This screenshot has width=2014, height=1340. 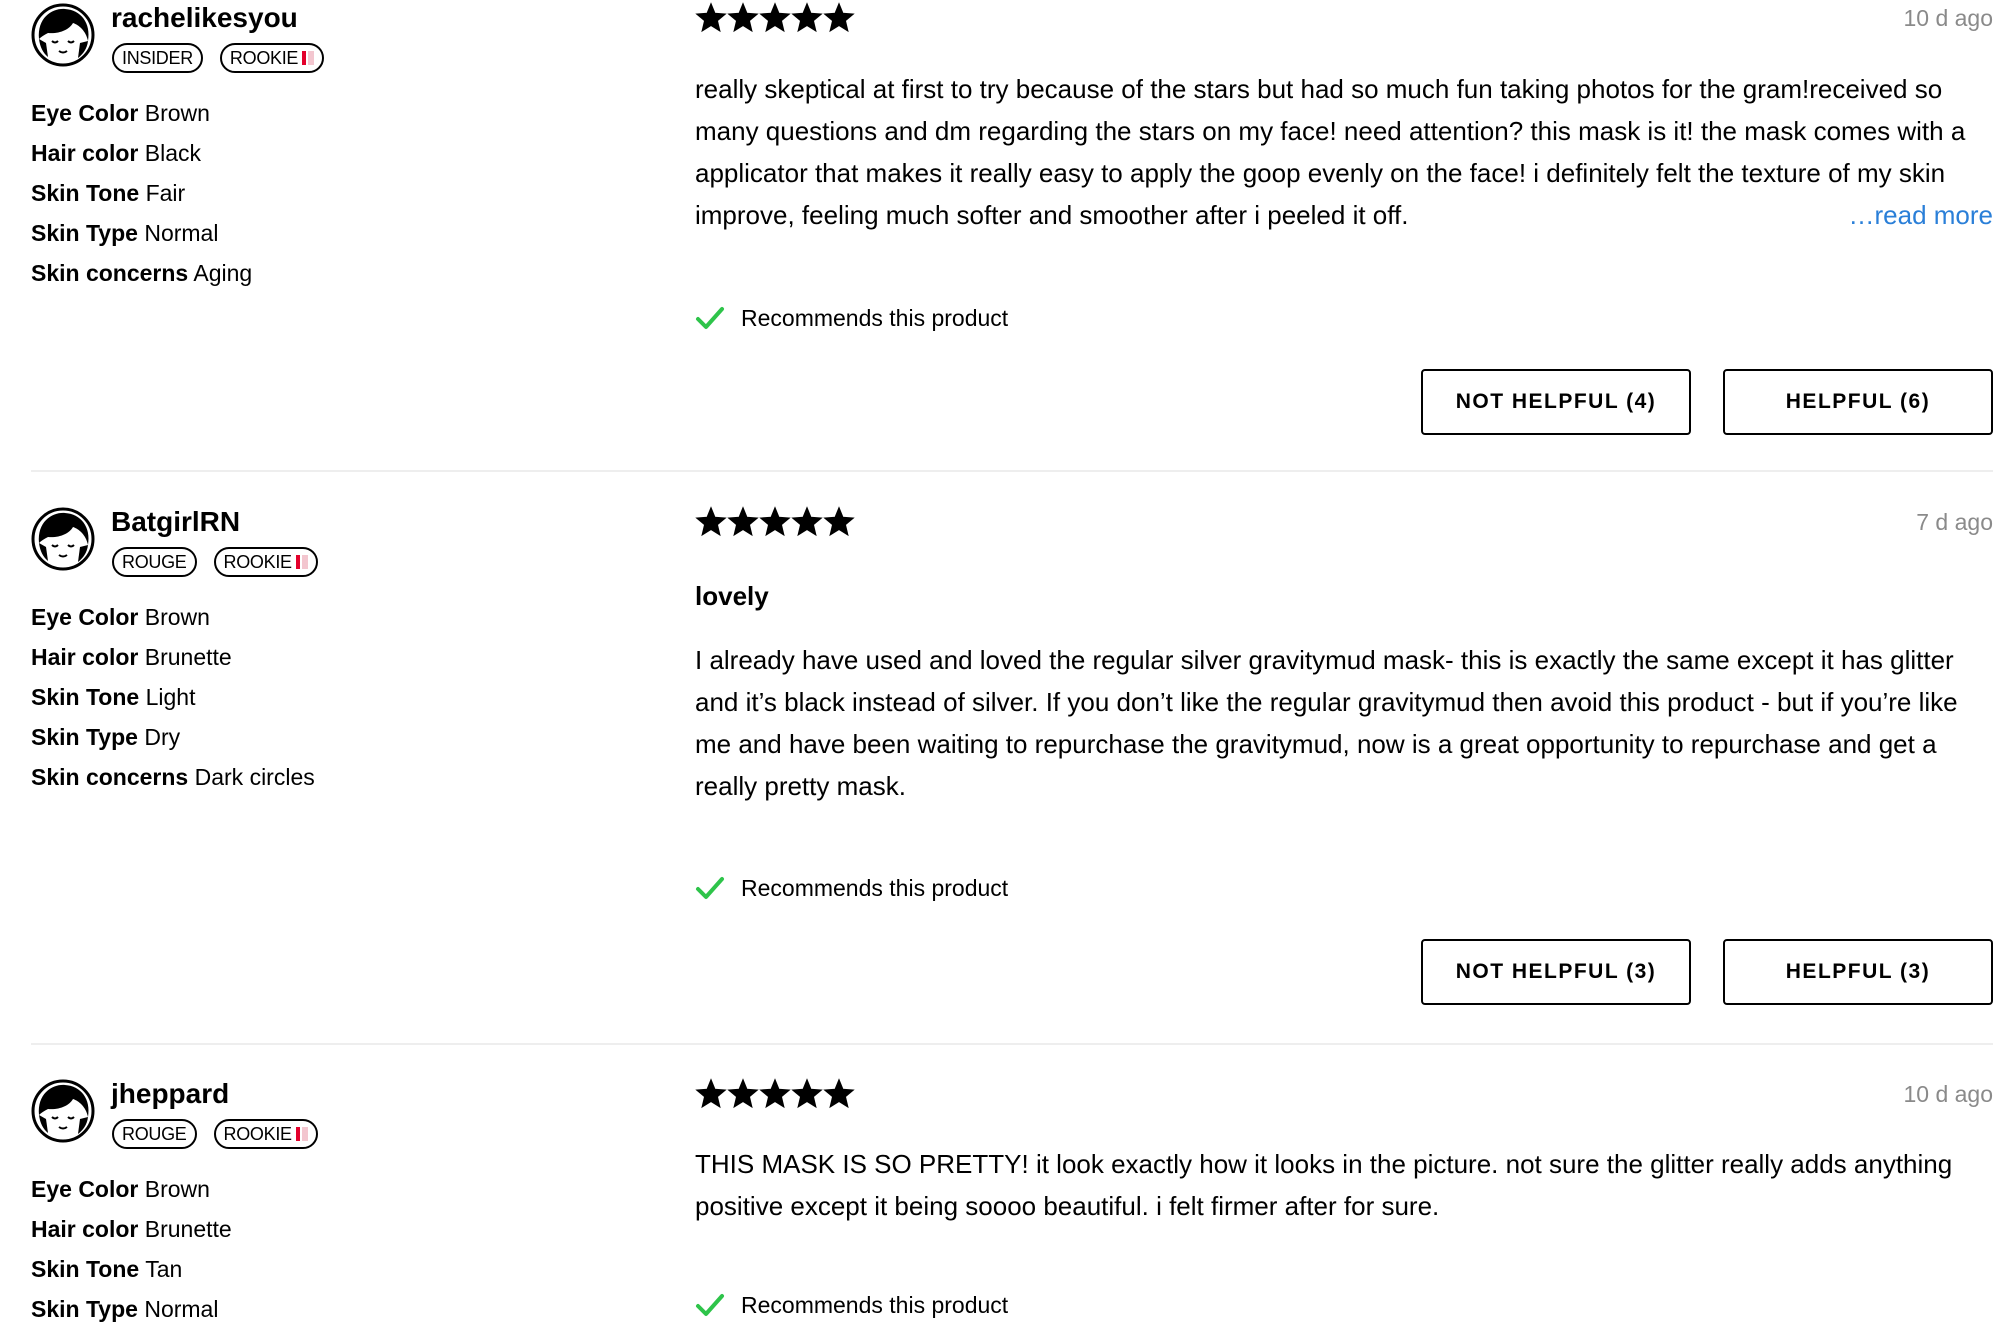 What do you see at coordinates (204, 18) in the screenshot?
I see `username: rachelikesyou` at bounding box center [204, 18].